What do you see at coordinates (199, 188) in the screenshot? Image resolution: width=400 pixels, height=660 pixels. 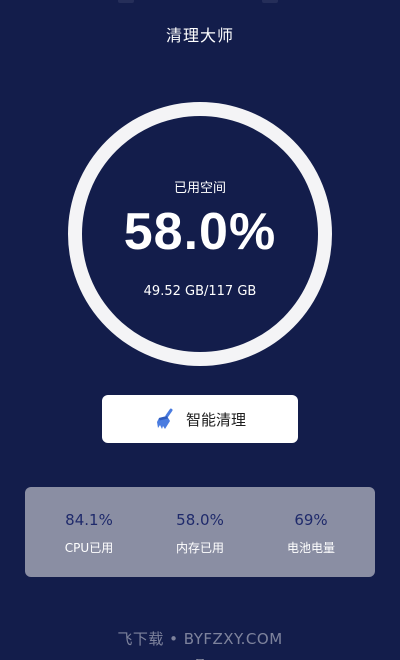 I see `storage-label: 已用空间` at bounding box center [199, 188].